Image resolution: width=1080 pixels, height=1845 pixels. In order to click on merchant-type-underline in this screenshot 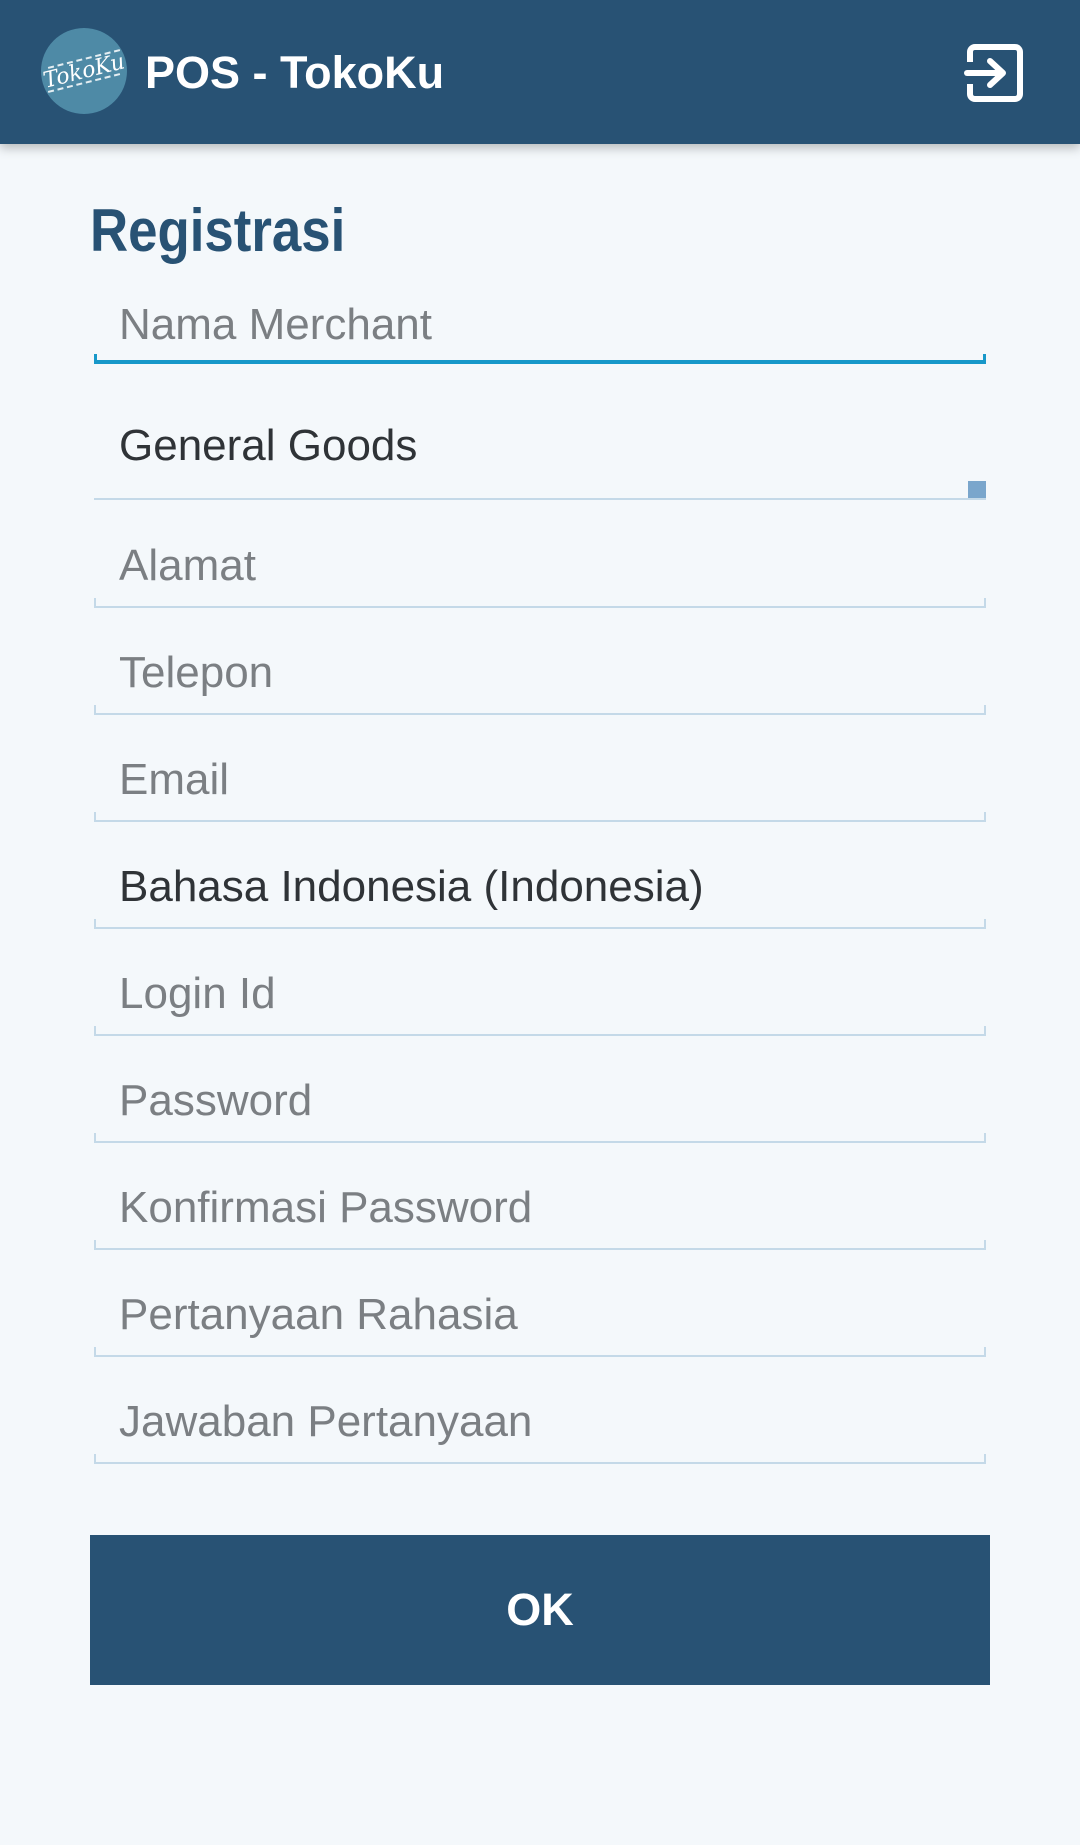, I will do `click(540, 499)`.